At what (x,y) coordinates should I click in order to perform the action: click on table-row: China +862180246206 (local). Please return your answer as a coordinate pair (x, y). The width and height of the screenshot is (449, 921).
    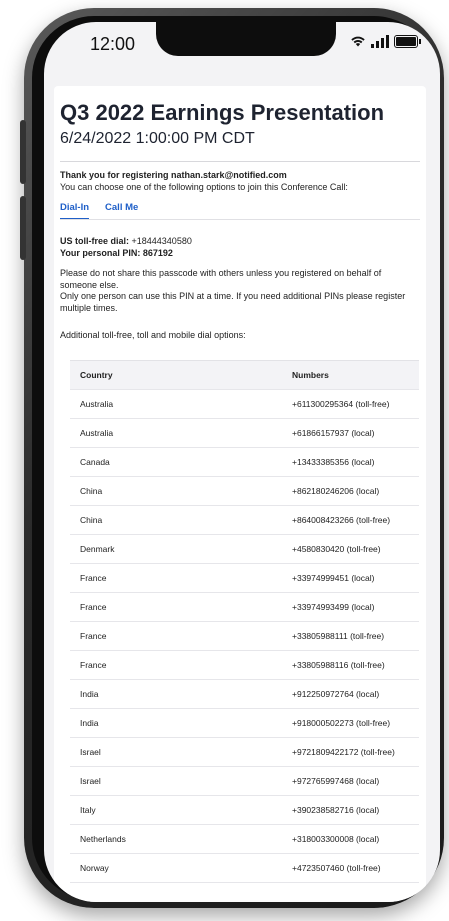
    Looking at the image, I should click on (244, 491).